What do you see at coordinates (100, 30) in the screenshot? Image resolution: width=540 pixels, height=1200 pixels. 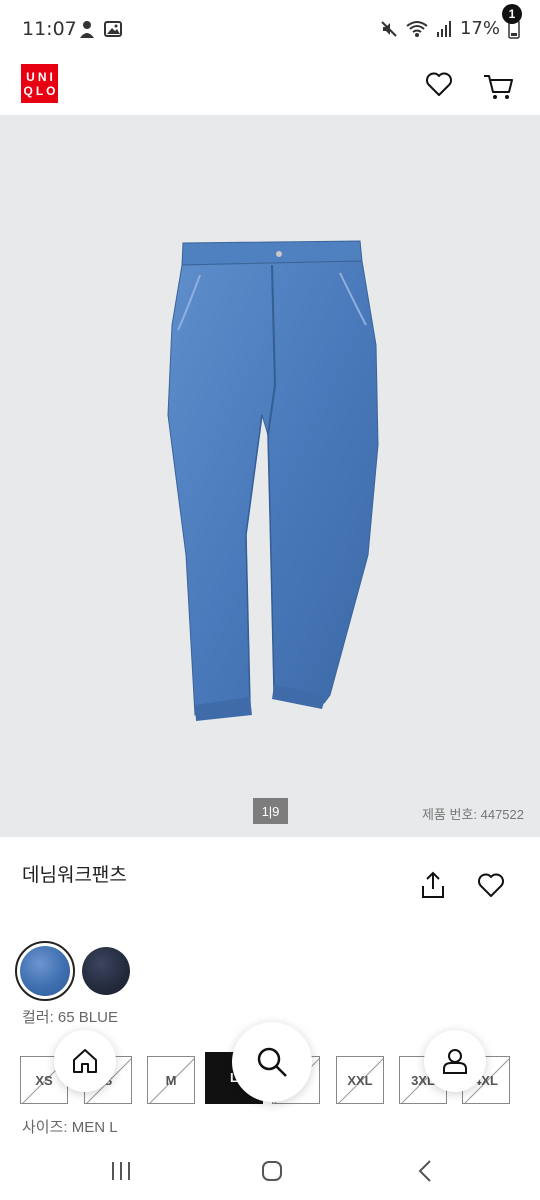 I see `status-notification-icons` at bounding box center [100, 30].